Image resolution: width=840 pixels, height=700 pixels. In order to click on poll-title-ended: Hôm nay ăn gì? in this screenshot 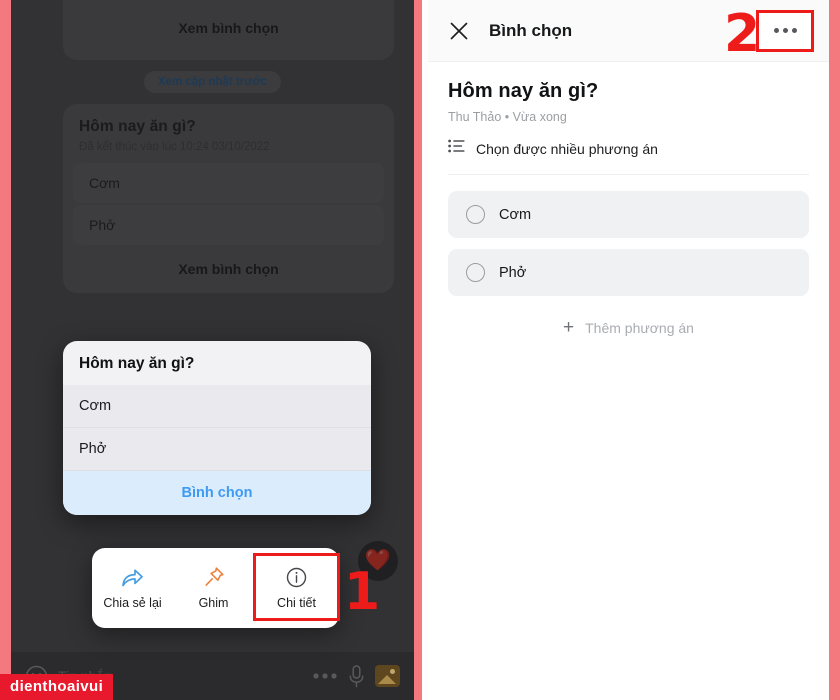, I will do `click(137, 126)`.